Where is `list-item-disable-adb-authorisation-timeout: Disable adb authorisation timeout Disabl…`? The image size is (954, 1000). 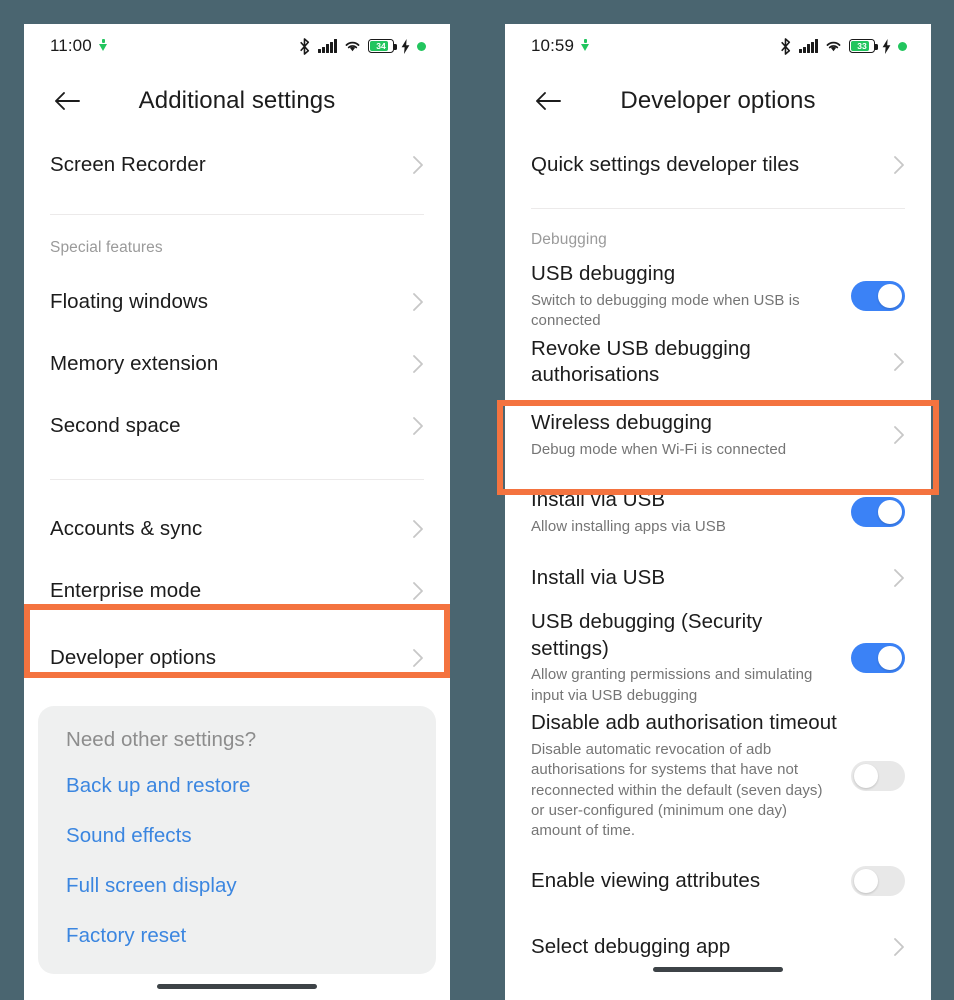 list-item-disable-adb-authorisation-timeout: Disable adb authorisation timeout Disabl… is located at coordinates (718, 776).